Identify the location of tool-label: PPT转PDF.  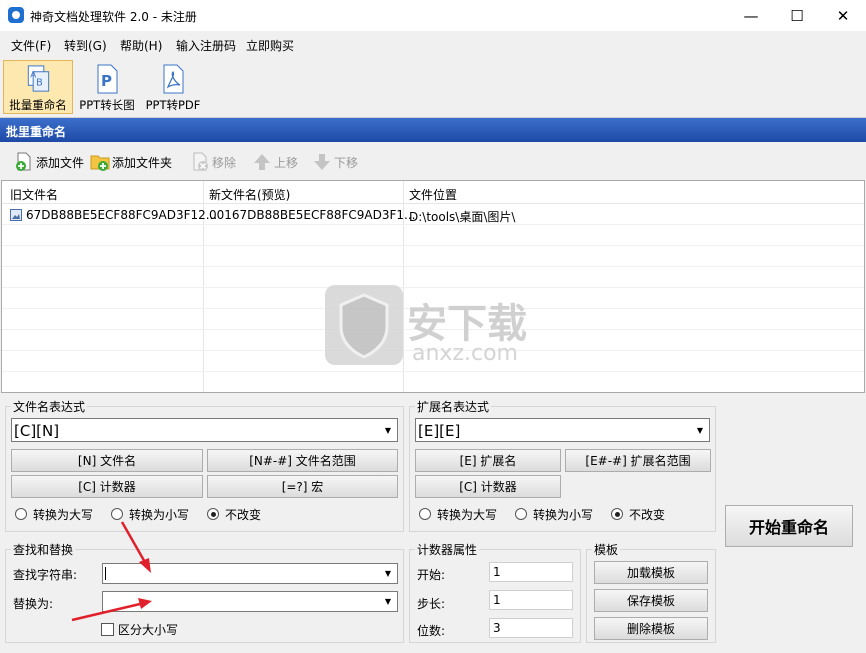
(173, 105).